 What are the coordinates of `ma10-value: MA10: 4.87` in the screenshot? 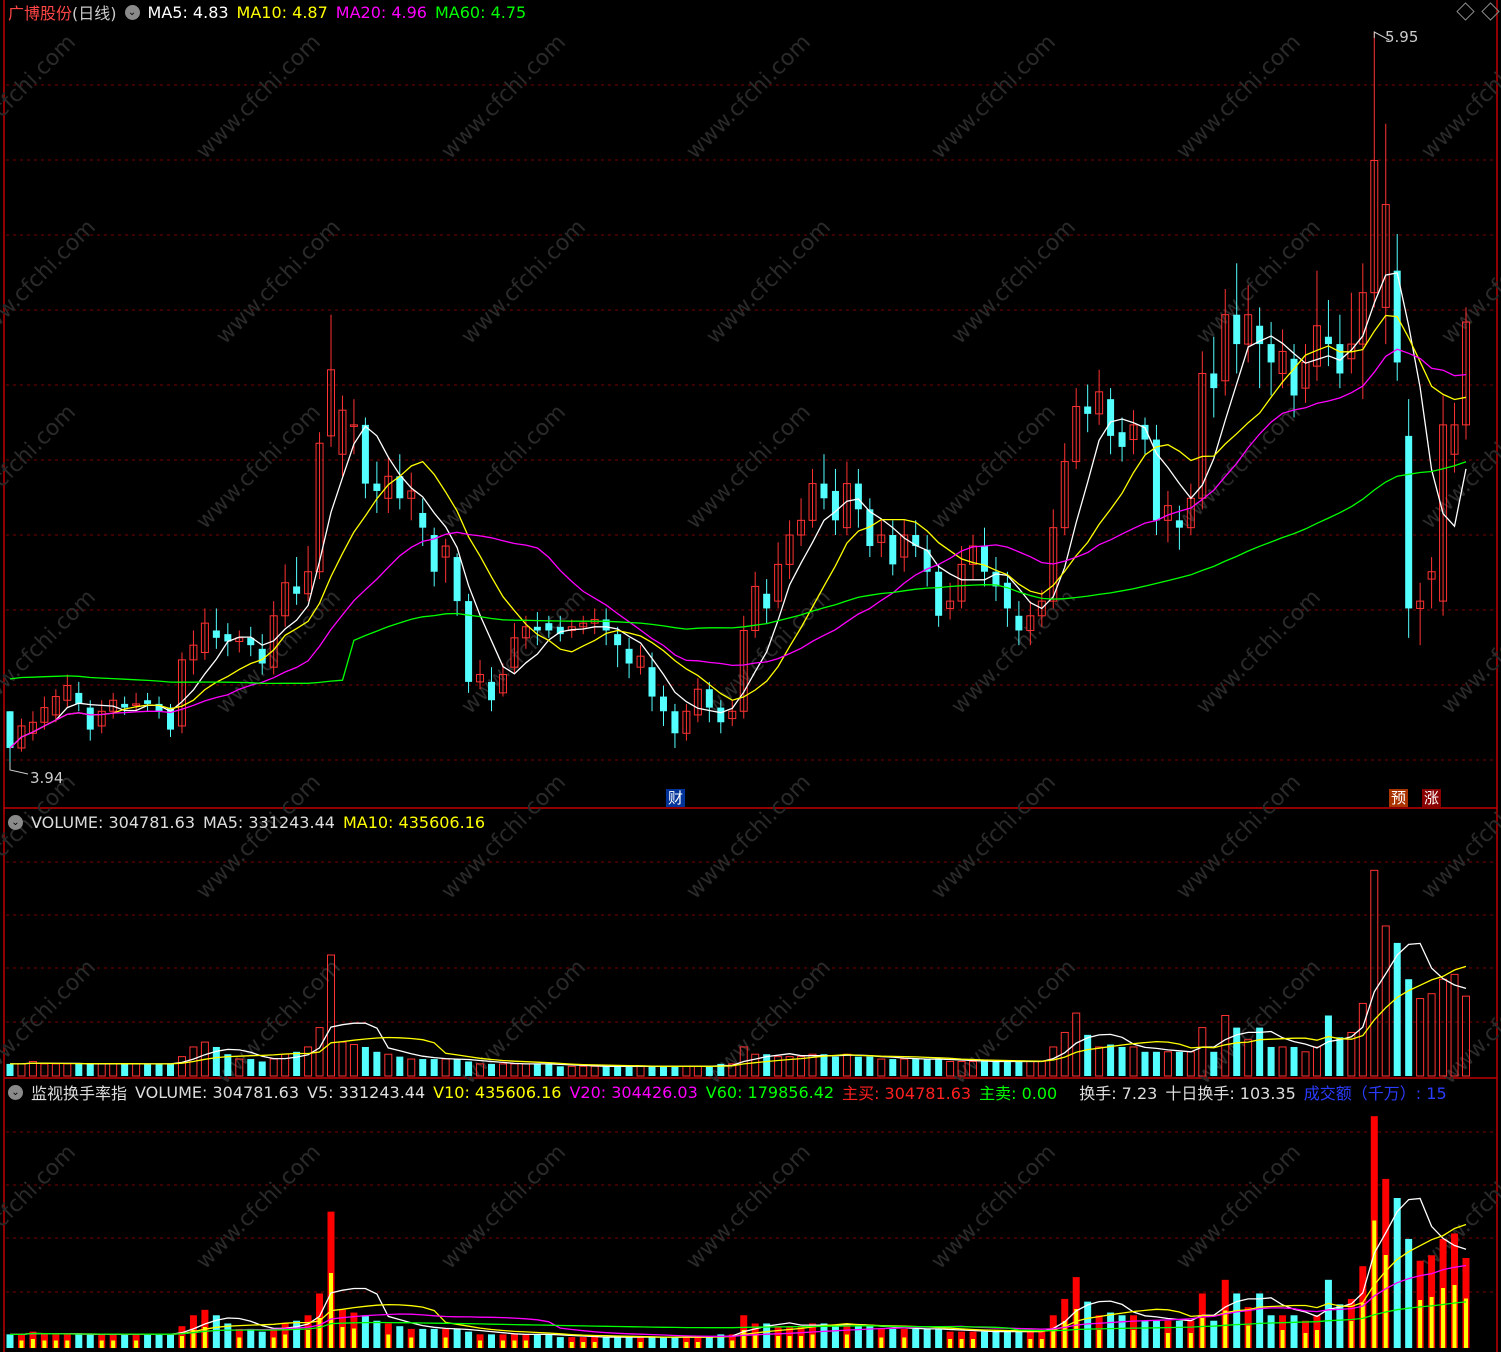 It's located at (282, 12).